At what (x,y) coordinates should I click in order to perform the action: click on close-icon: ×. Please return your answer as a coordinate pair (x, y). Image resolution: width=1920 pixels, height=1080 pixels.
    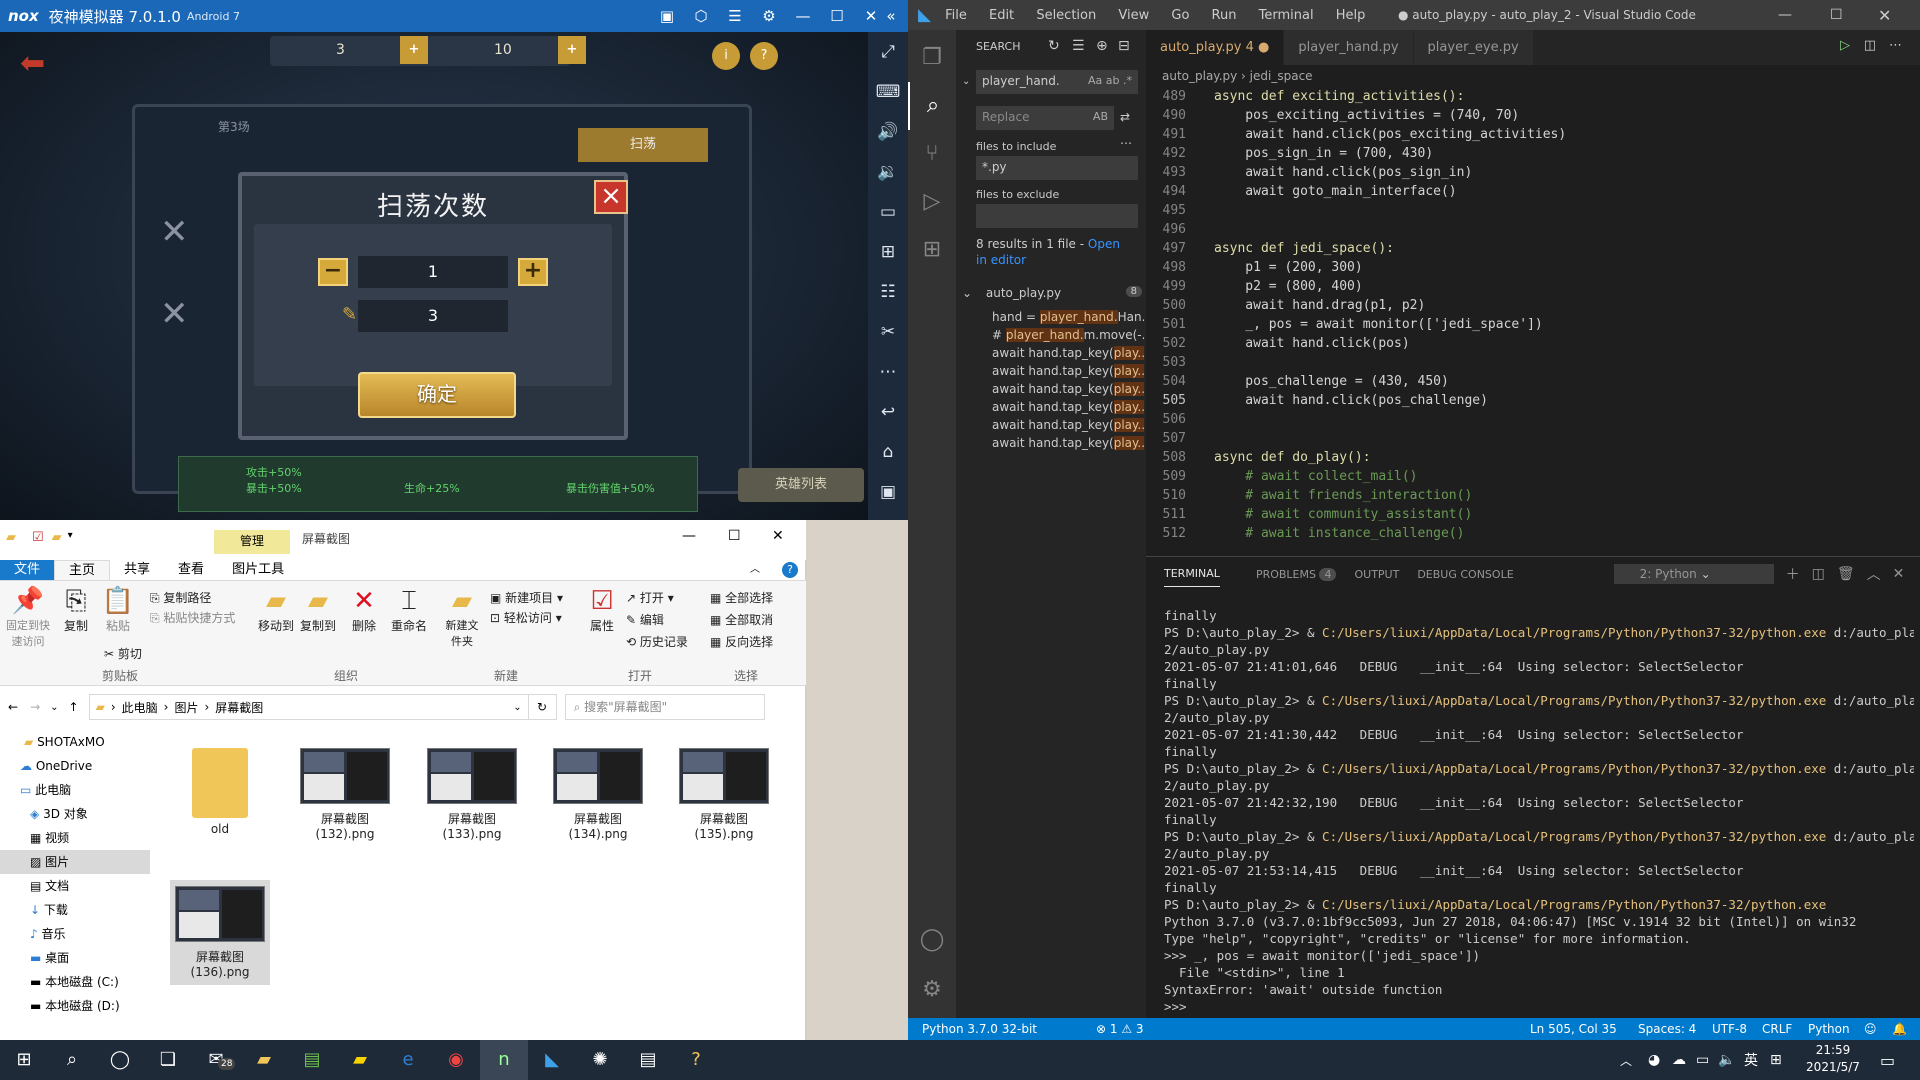
    Looking at the image, I should click on (611, 197).